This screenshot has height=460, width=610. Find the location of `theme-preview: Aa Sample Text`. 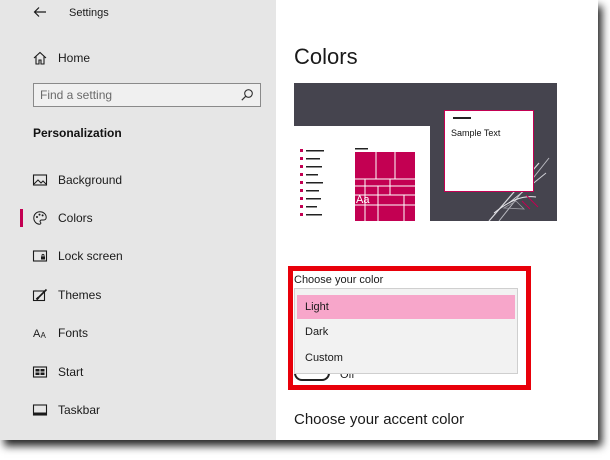

theme-preview: Aa Sample Text is located at coordinates (425, 152).